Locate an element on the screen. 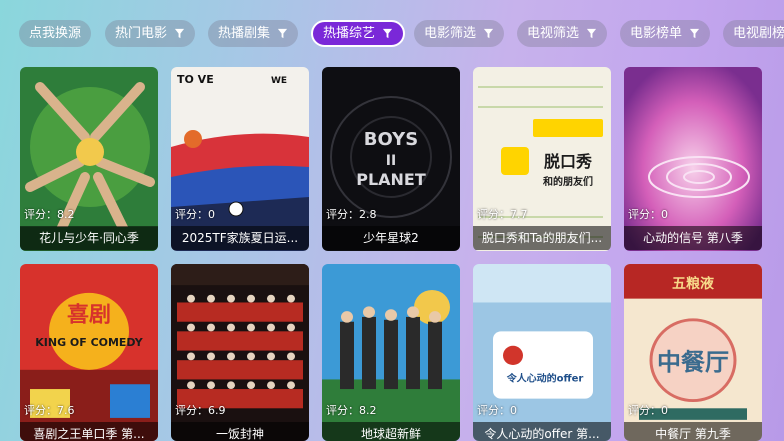  svg-text: 和的朋友们 is located at coordinates (567, 181).